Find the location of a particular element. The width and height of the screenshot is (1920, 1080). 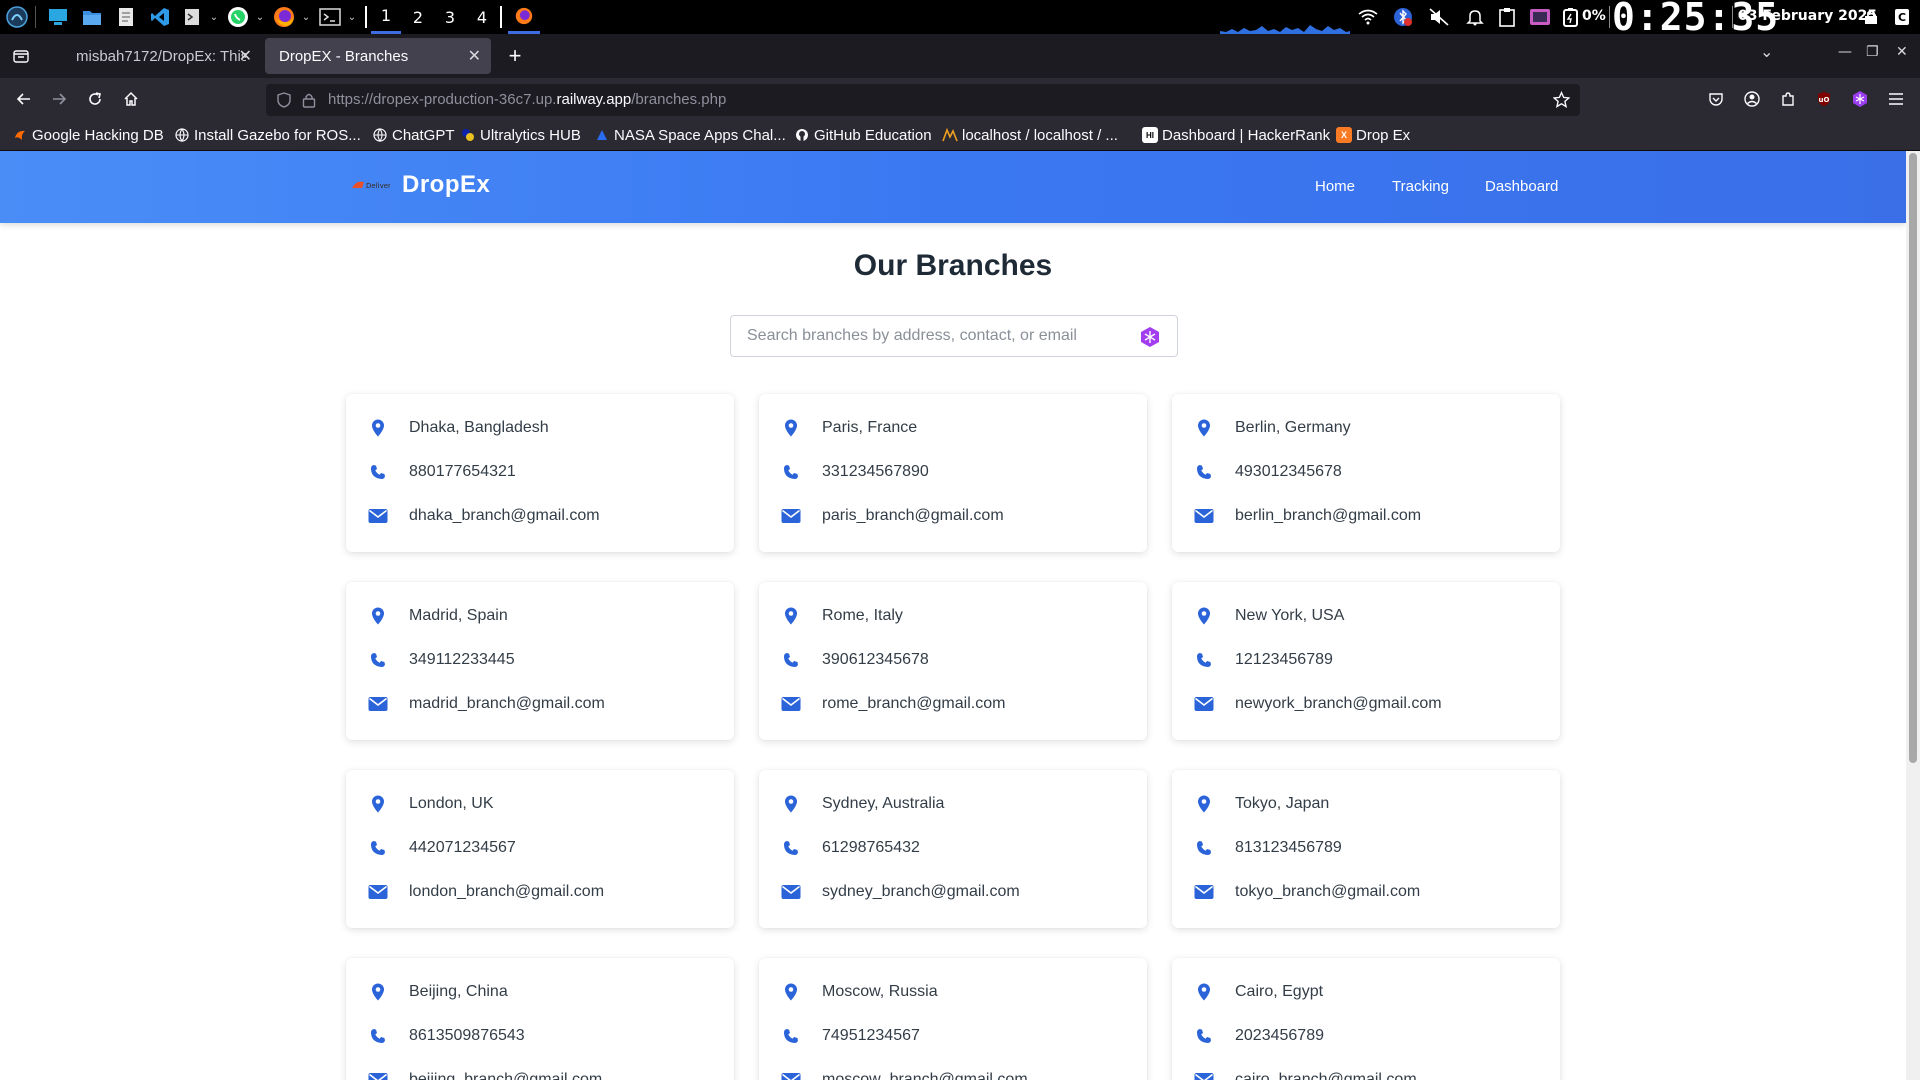

reload-icon is located at coordinates (95, 99).